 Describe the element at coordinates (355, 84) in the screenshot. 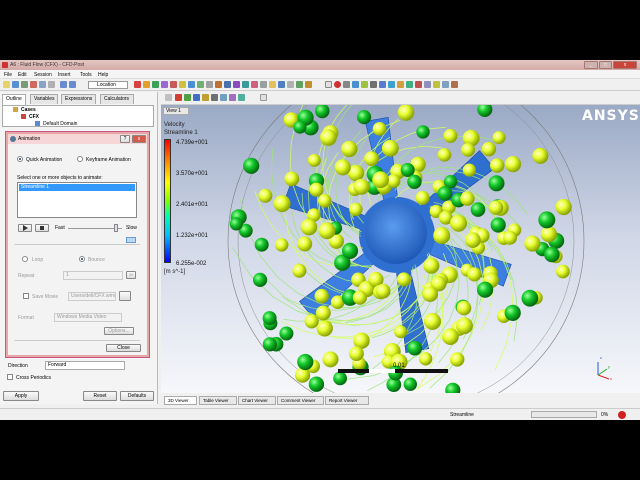

I see `probe-icon` at that location.